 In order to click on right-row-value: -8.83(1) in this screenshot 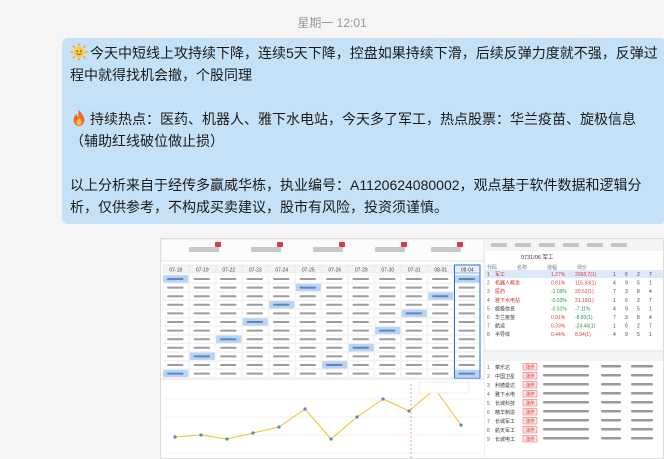, I will do `click(584, 318)`.